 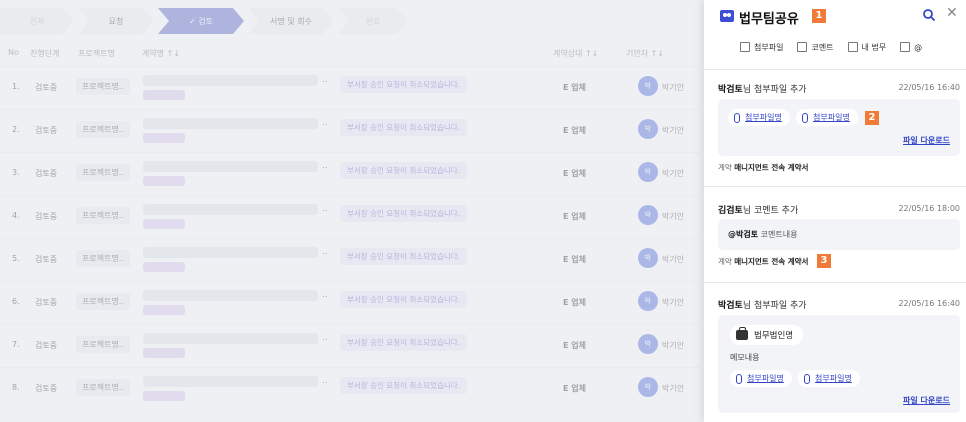 What do you see at coordinates (769, 19) in the screenshot?
I see `panel-title: 법무팀공유` at bounding box center [769, 19].